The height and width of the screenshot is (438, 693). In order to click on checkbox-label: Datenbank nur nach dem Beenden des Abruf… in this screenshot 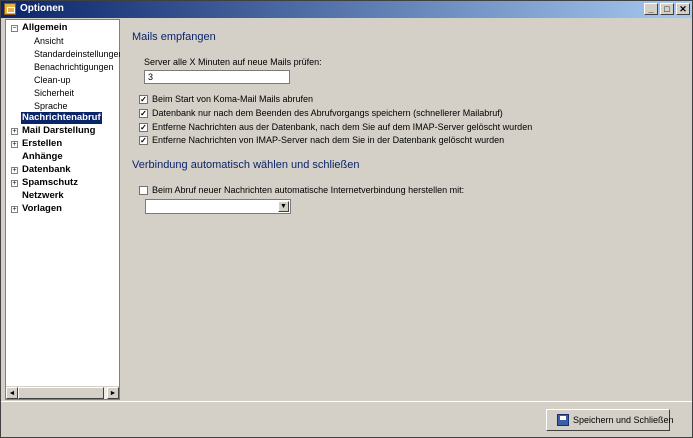, I will do `click(327, 113)`.